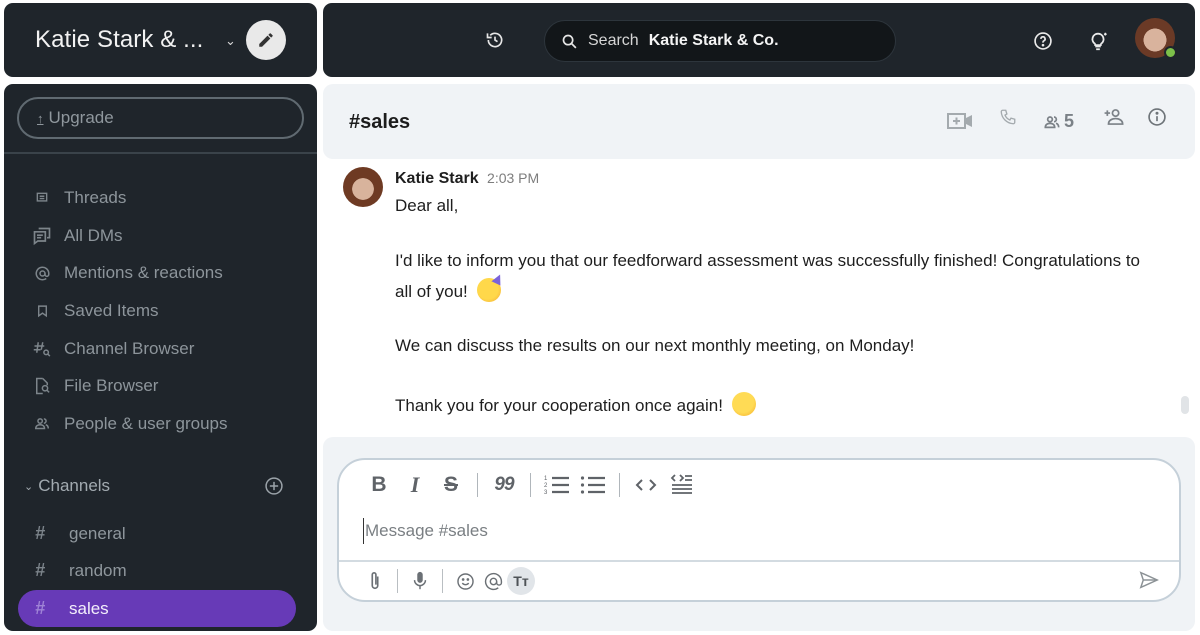 Image resolution: width=1200 pixels, height=635 pixels. Describe the element at coordinates (40, 533) in the screenshot. I see `hash-icon: #` at that location.